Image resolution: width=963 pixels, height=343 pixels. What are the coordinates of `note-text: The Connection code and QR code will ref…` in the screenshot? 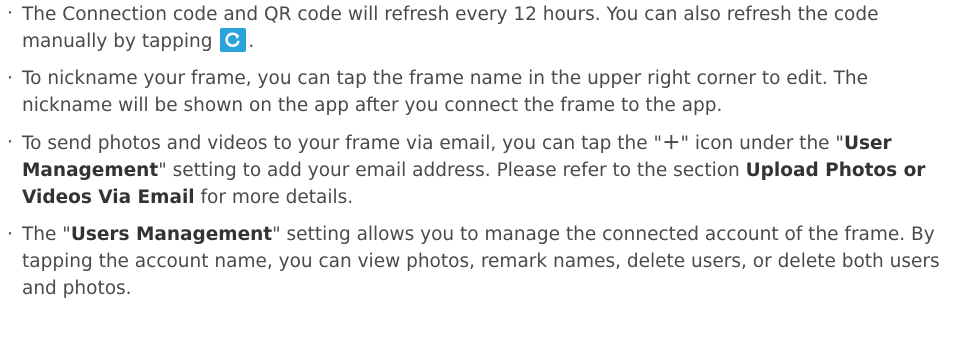 It's located at (450, 28).